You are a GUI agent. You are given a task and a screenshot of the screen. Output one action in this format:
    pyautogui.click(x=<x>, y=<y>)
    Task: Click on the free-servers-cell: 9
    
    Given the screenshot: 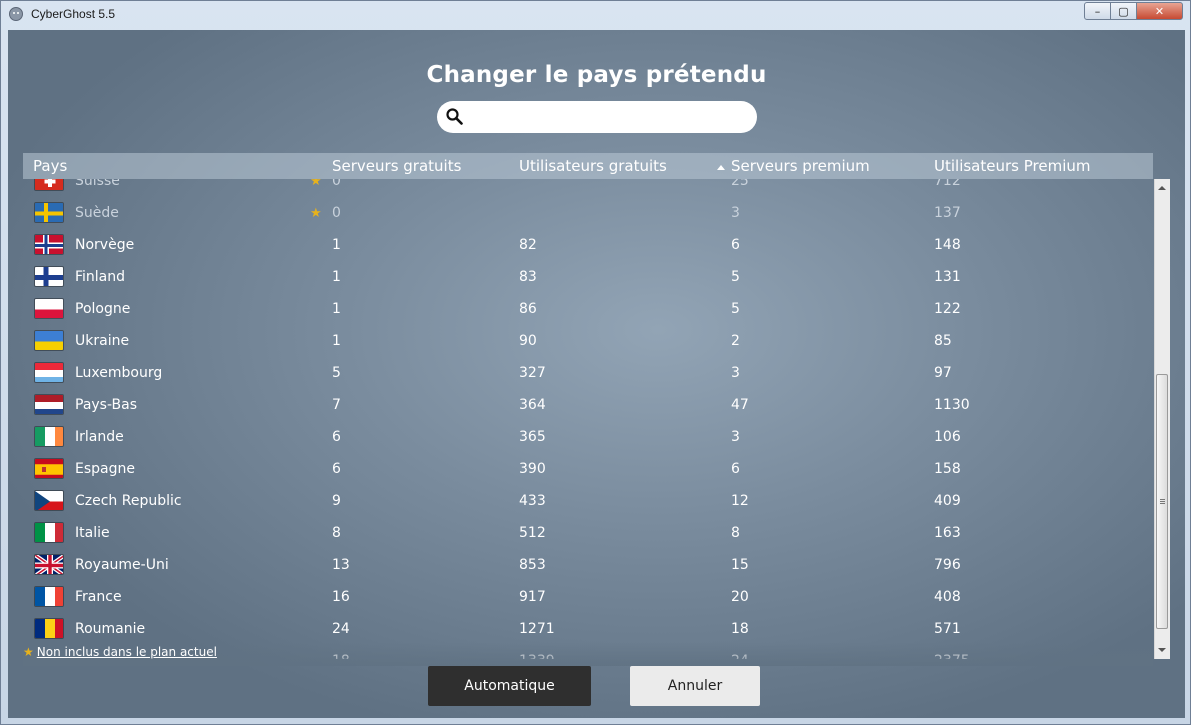 What is the action you would take?
    pyautogui.click(x=336, y=501)
    